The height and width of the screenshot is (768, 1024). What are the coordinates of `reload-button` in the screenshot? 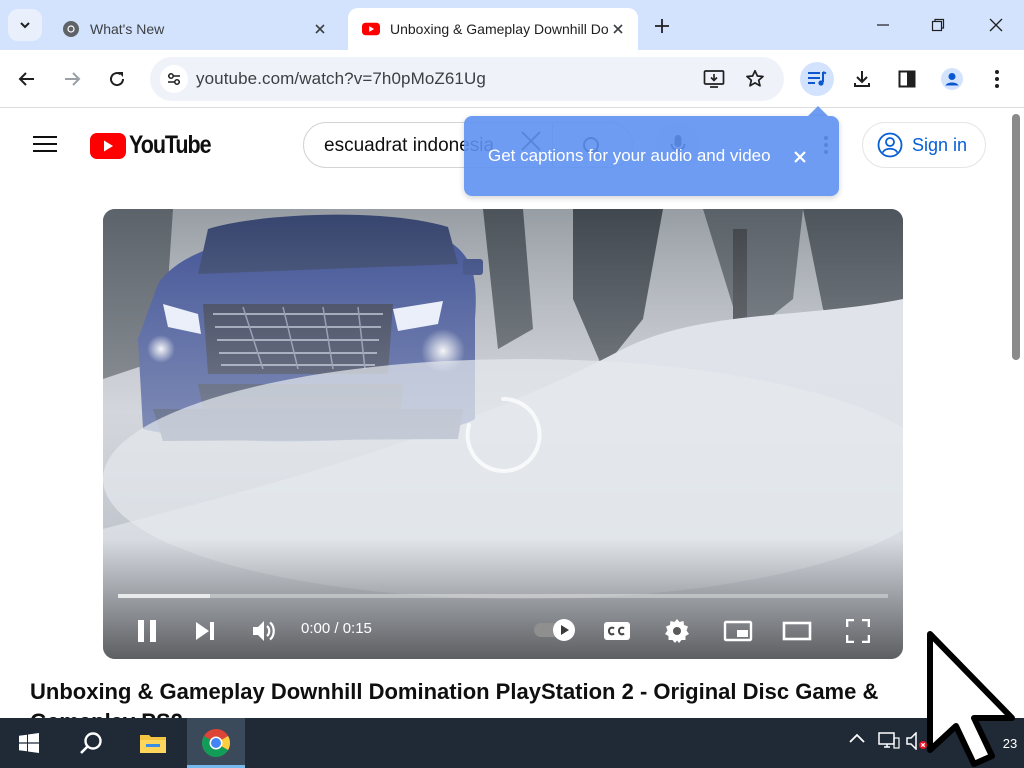 It's located at (117, 79).